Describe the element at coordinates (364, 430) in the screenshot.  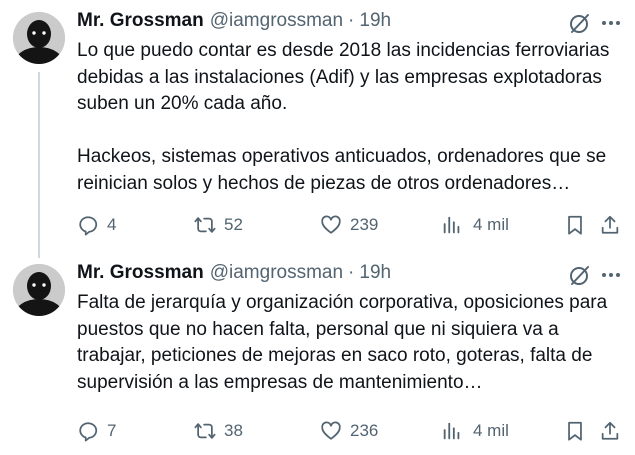
I see `like-count: 236` at that location.